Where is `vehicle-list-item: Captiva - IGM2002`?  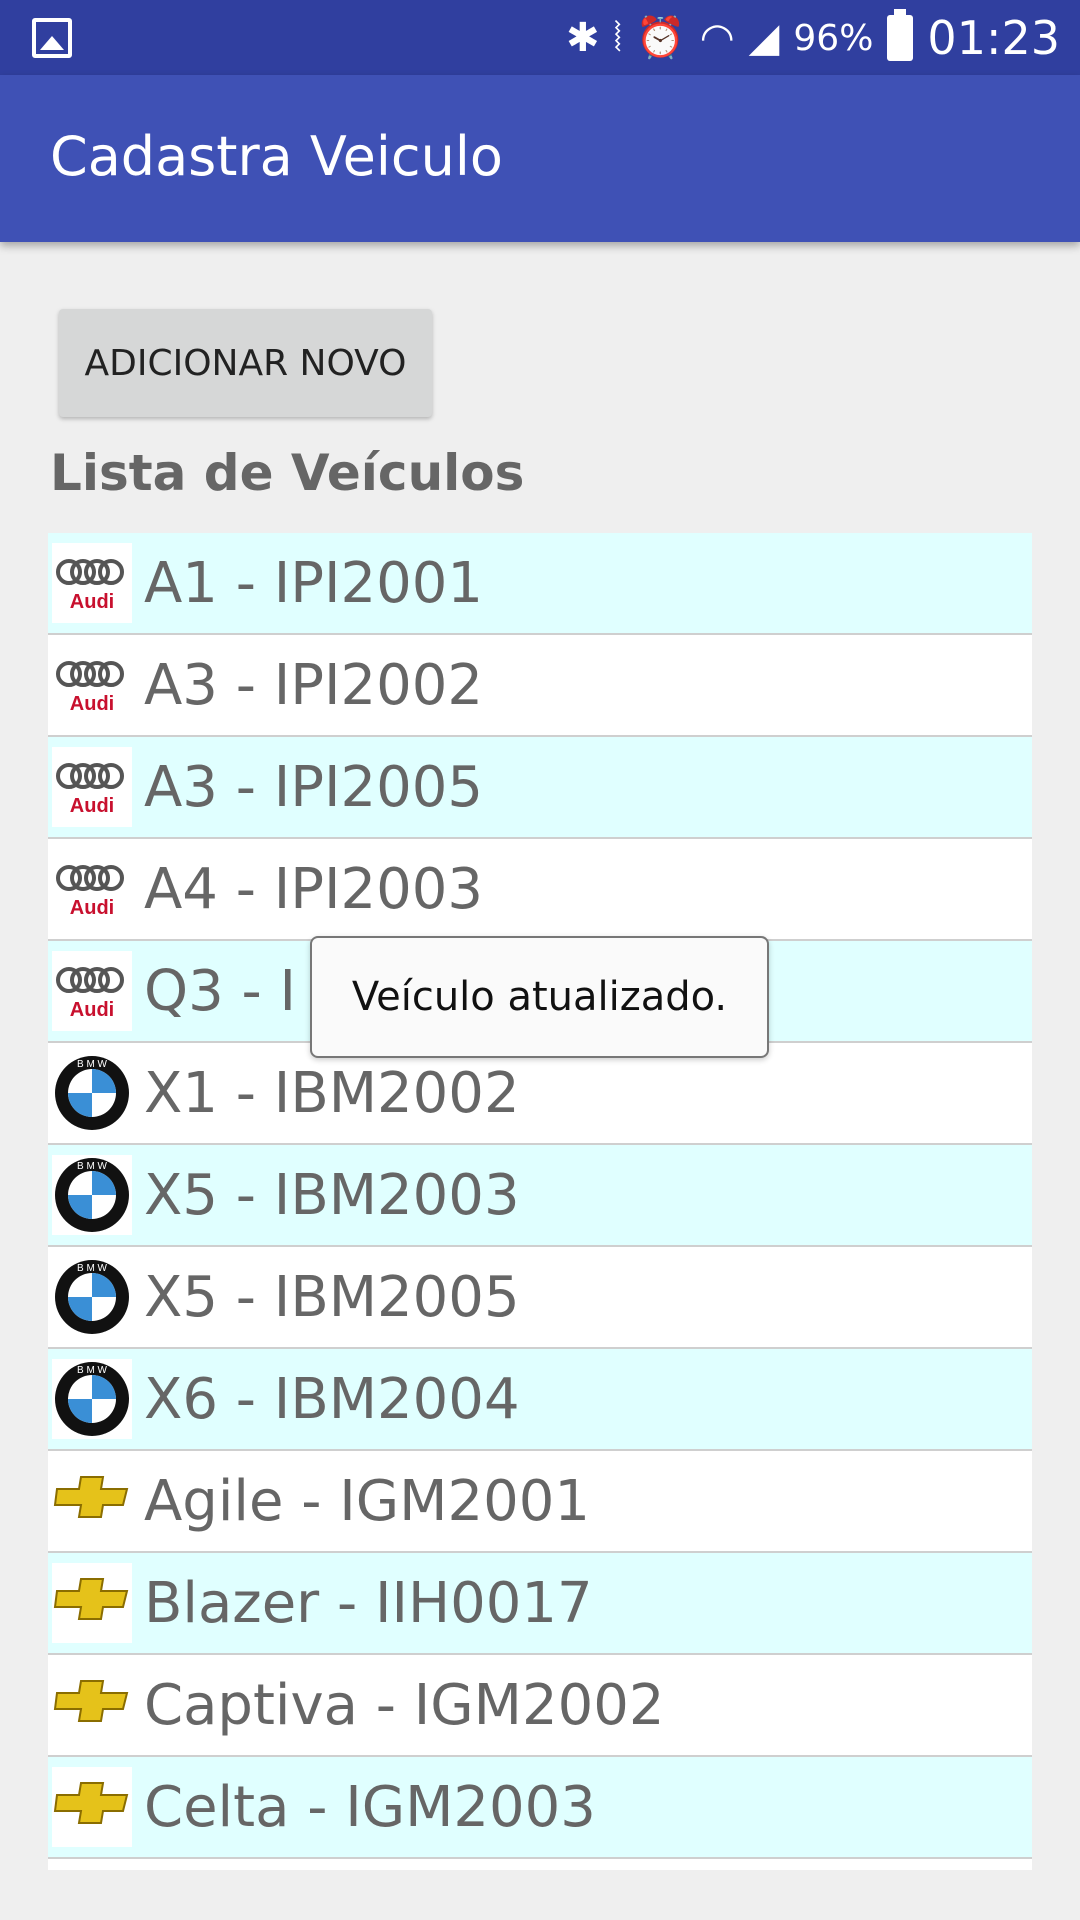
vehicle-list-item: Captiva - IGM2002 is located at coordinates (540, 1706).